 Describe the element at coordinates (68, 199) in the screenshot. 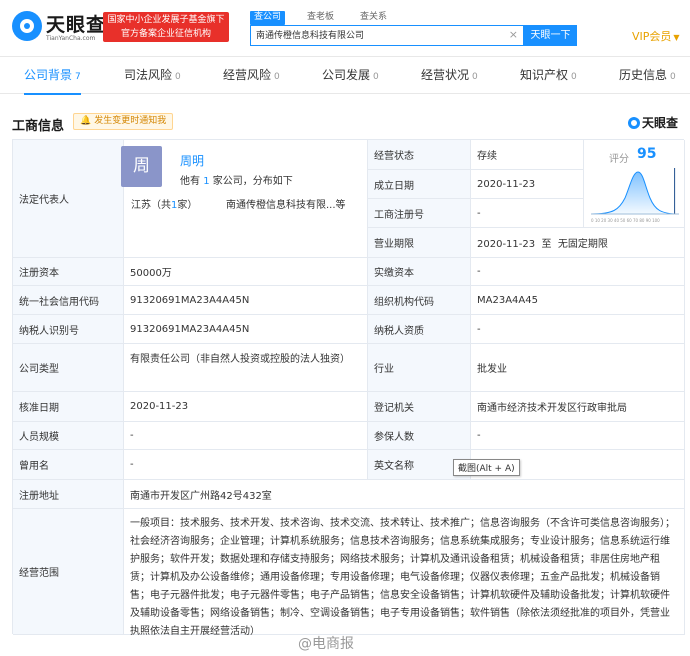

I see `label-legal-rep: 法定代表人` at that location.